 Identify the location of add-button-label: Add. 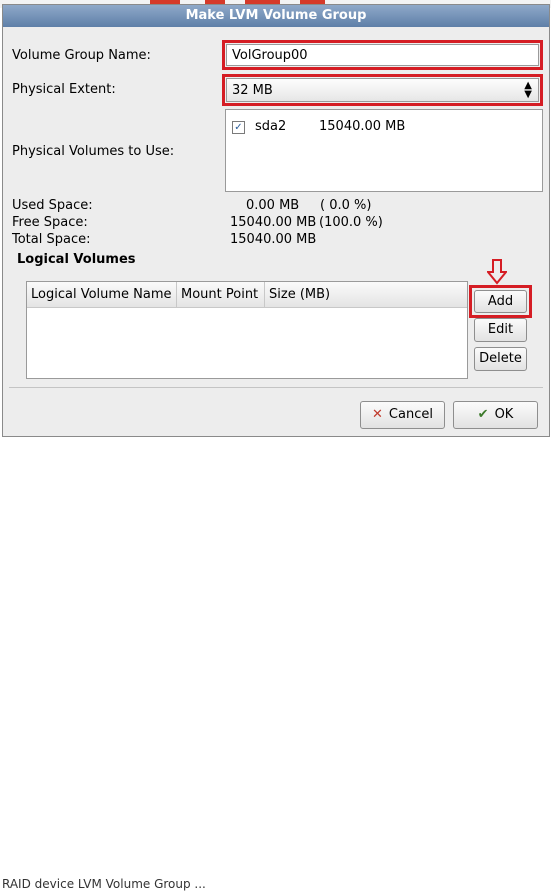
(500, 301).